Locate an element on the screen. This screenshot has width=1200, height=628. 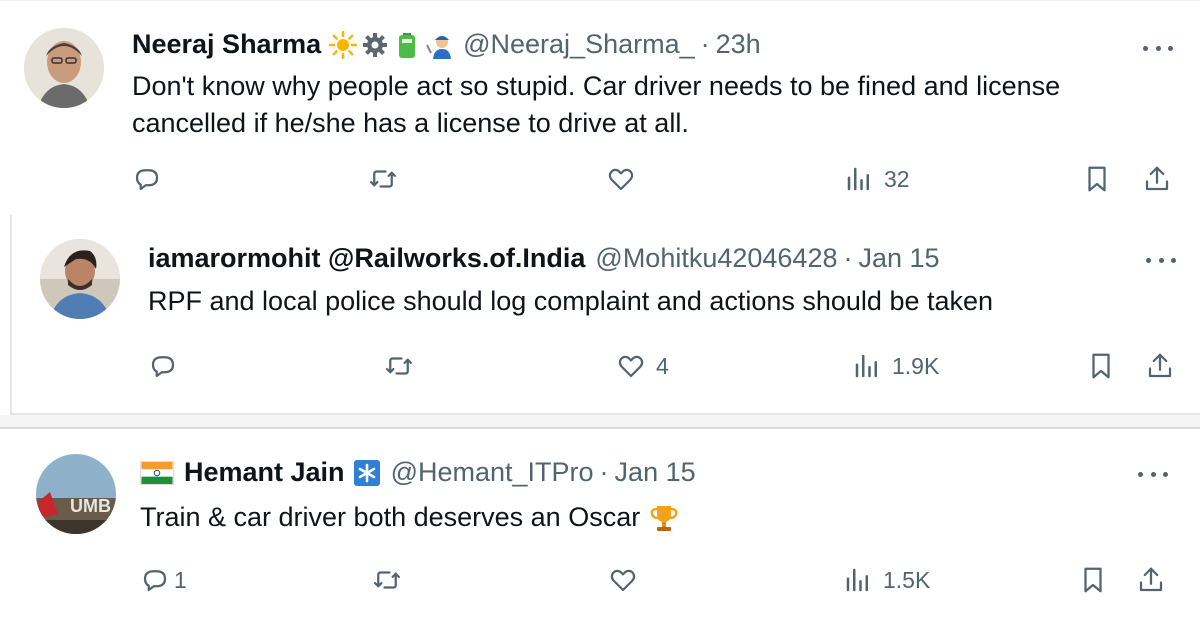
display-name: Hemant Jain is located at coordinates (264, 472).